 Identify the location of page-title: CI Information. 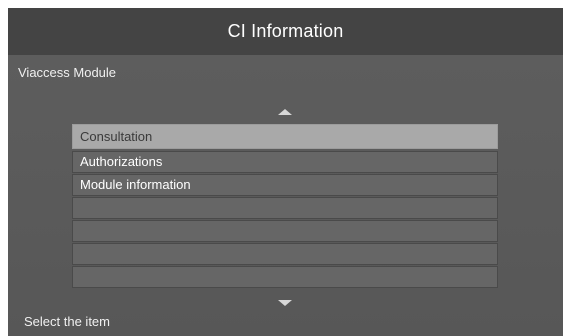
(285, 31).